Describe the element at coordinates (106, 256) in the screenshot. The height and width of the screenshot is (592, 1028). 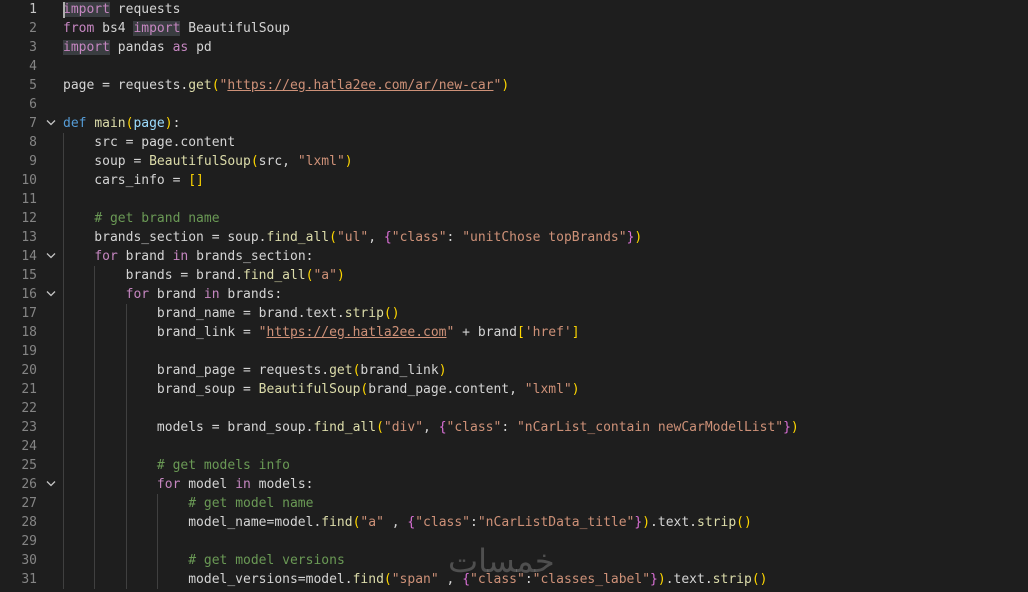
I see `code-token: for` at that location.